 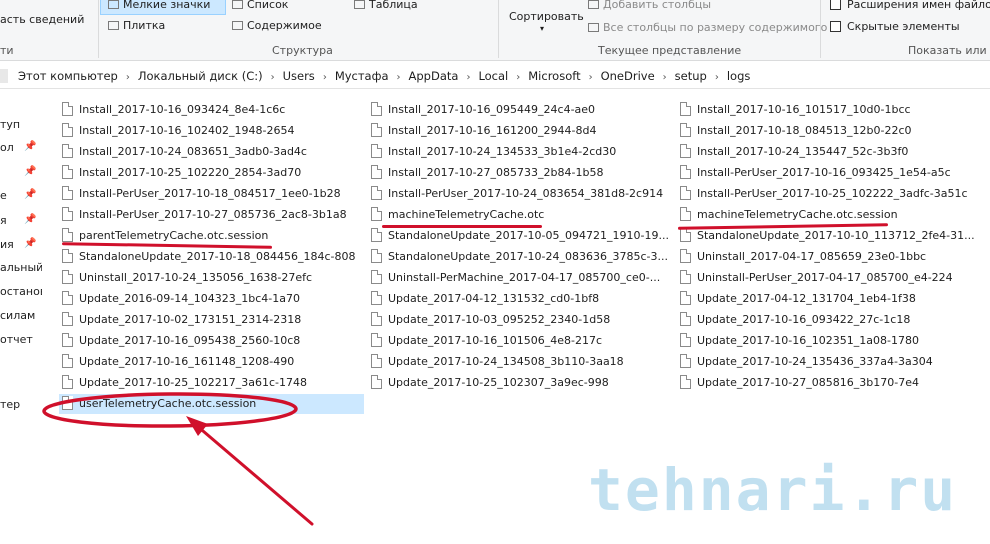 What do you see at coordinates (254, 474) in the screenshot?
I see `red-arrow-line` at bounding box center [254, 474].